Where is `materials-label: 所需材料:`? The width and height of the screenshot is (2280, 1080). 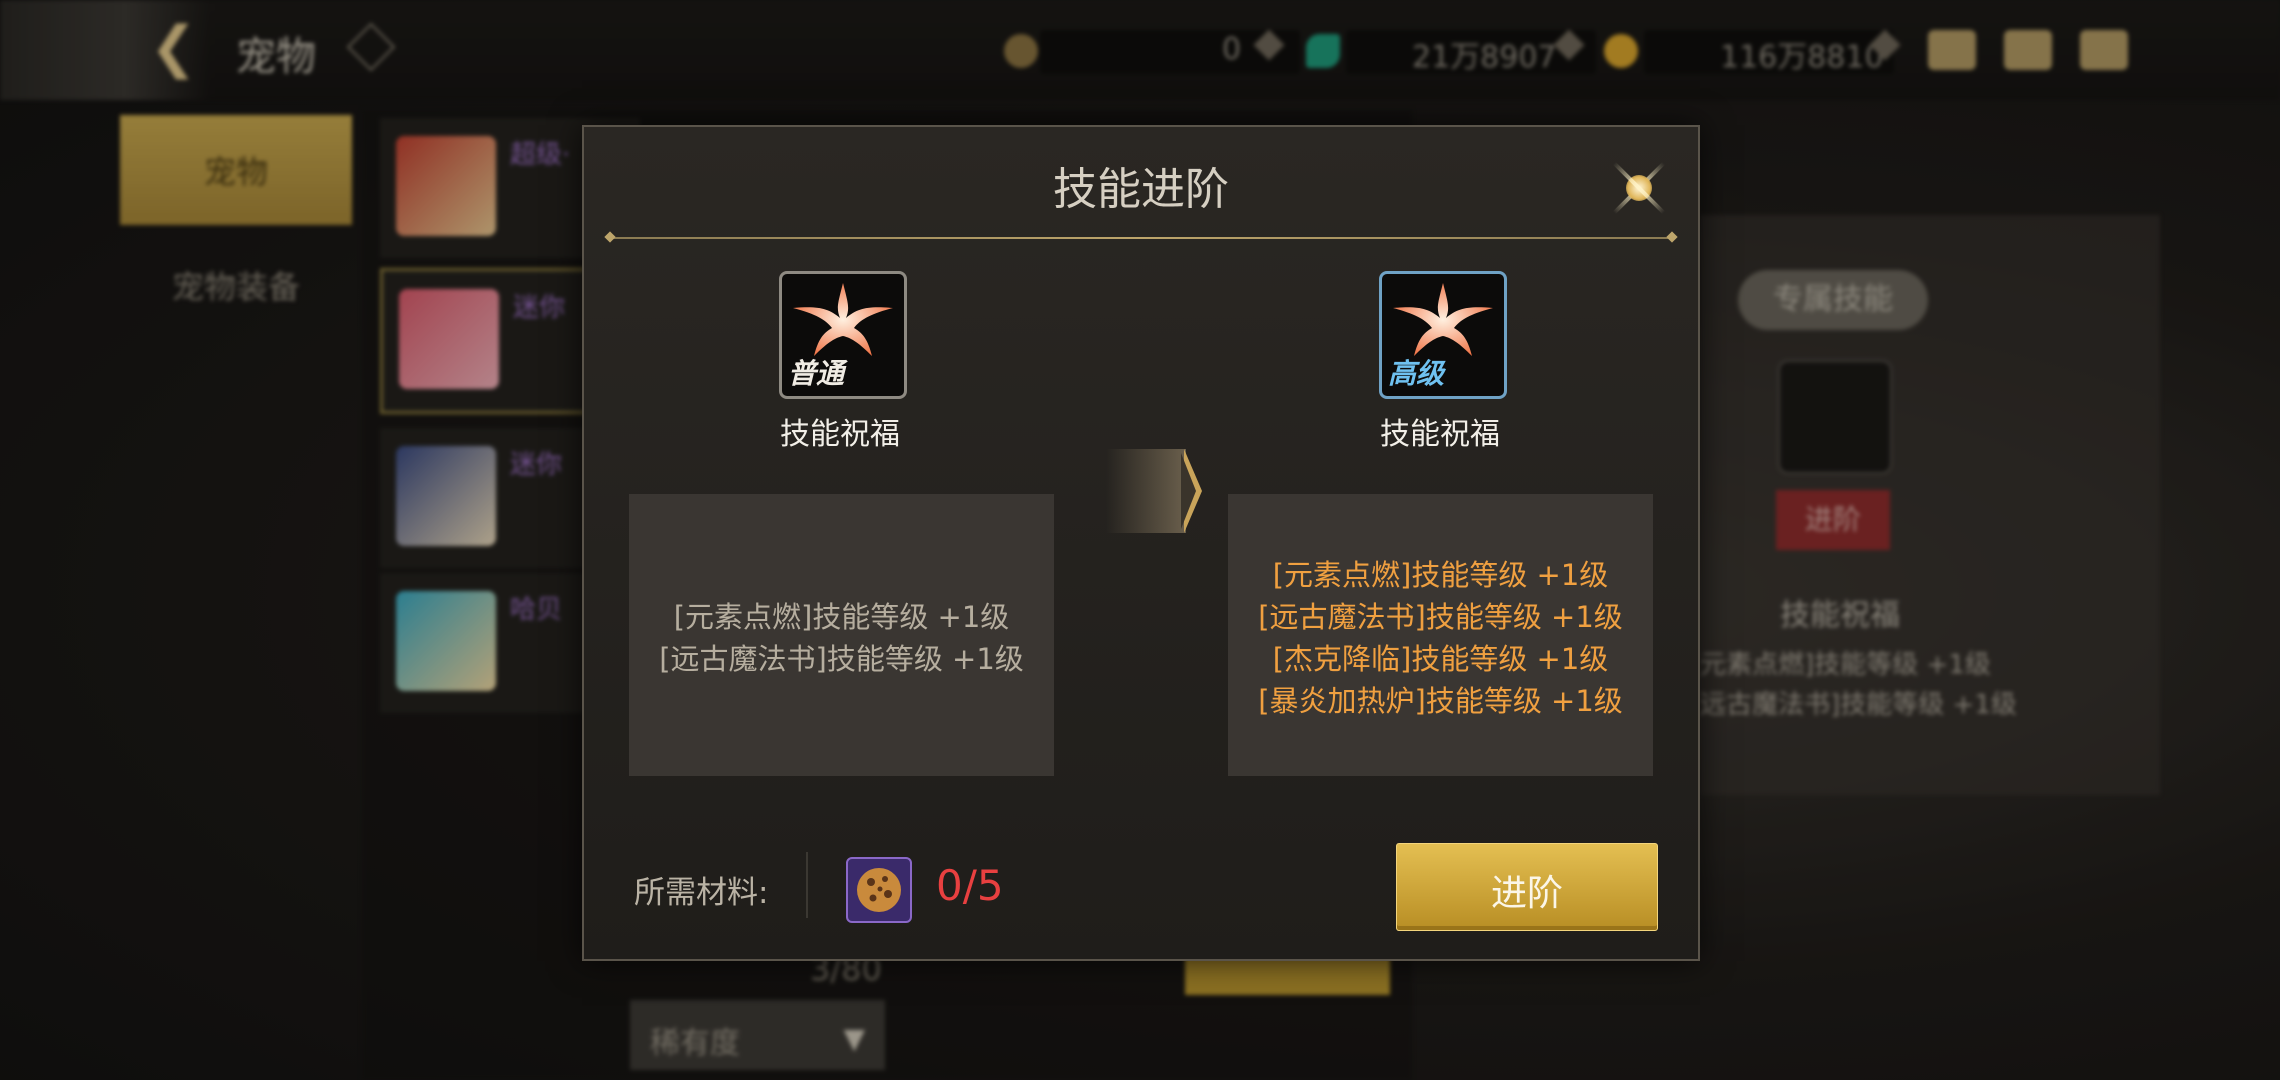
materials-label: 所需材料: is located at coordinates (701, 893).